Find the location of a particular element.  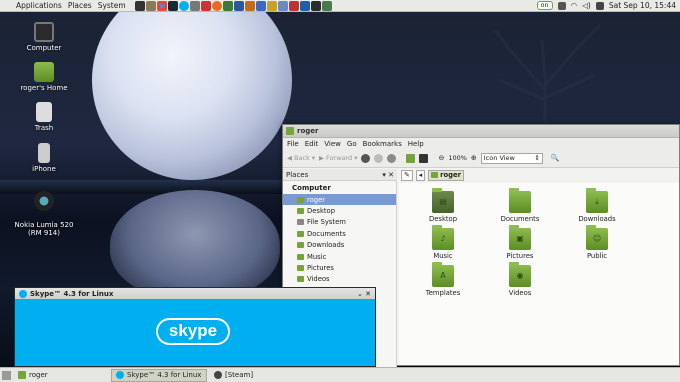

folder-item-templates: A Templates is located at coordinates (443, 279).